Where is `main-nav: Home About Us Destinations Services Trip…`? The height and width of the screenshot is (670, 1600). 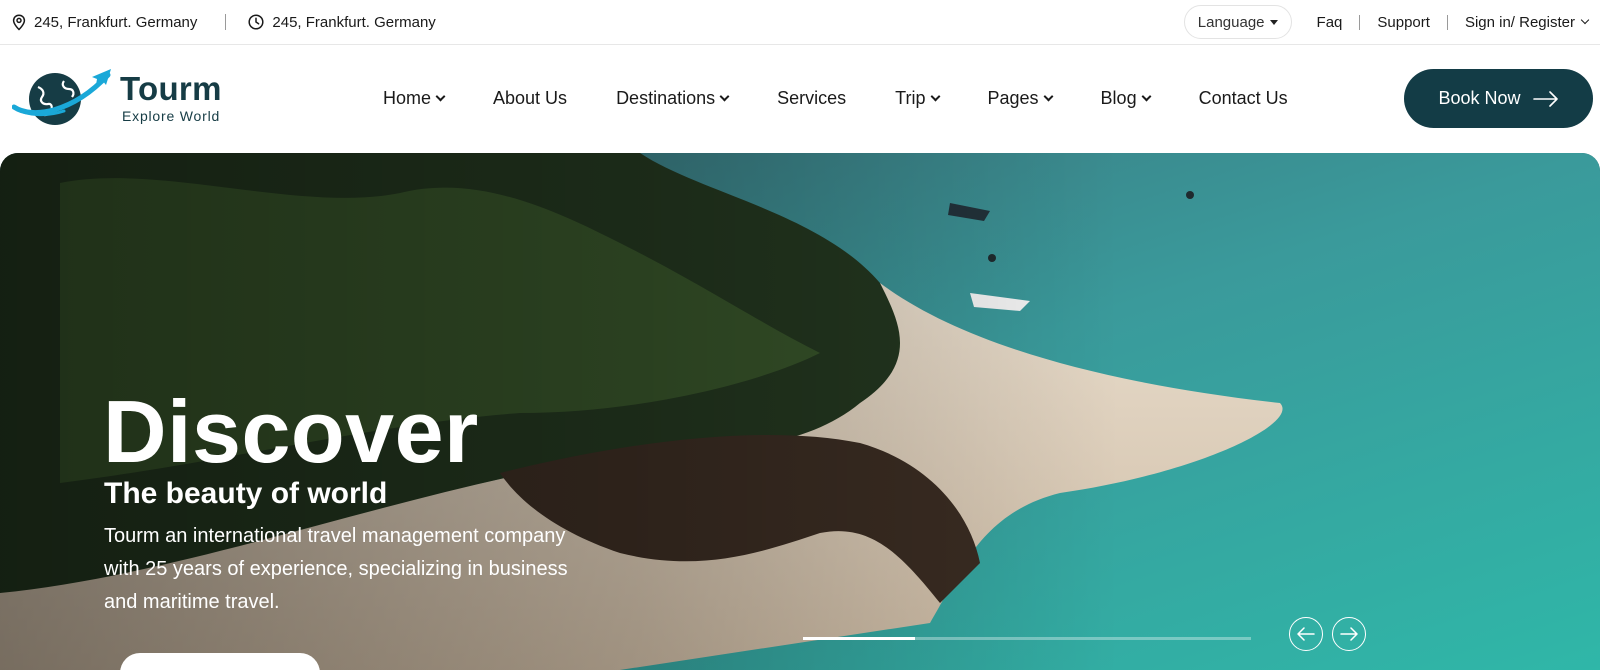
main-nav: Home About Us Destinations Services Trip… is located at coordinates (835, 98).